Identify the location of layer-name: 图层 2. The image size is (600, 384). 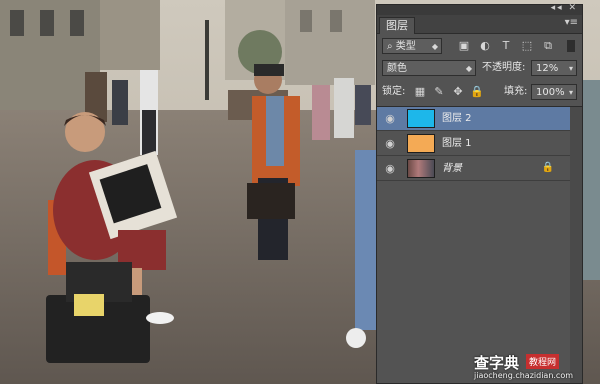
(457, 118).